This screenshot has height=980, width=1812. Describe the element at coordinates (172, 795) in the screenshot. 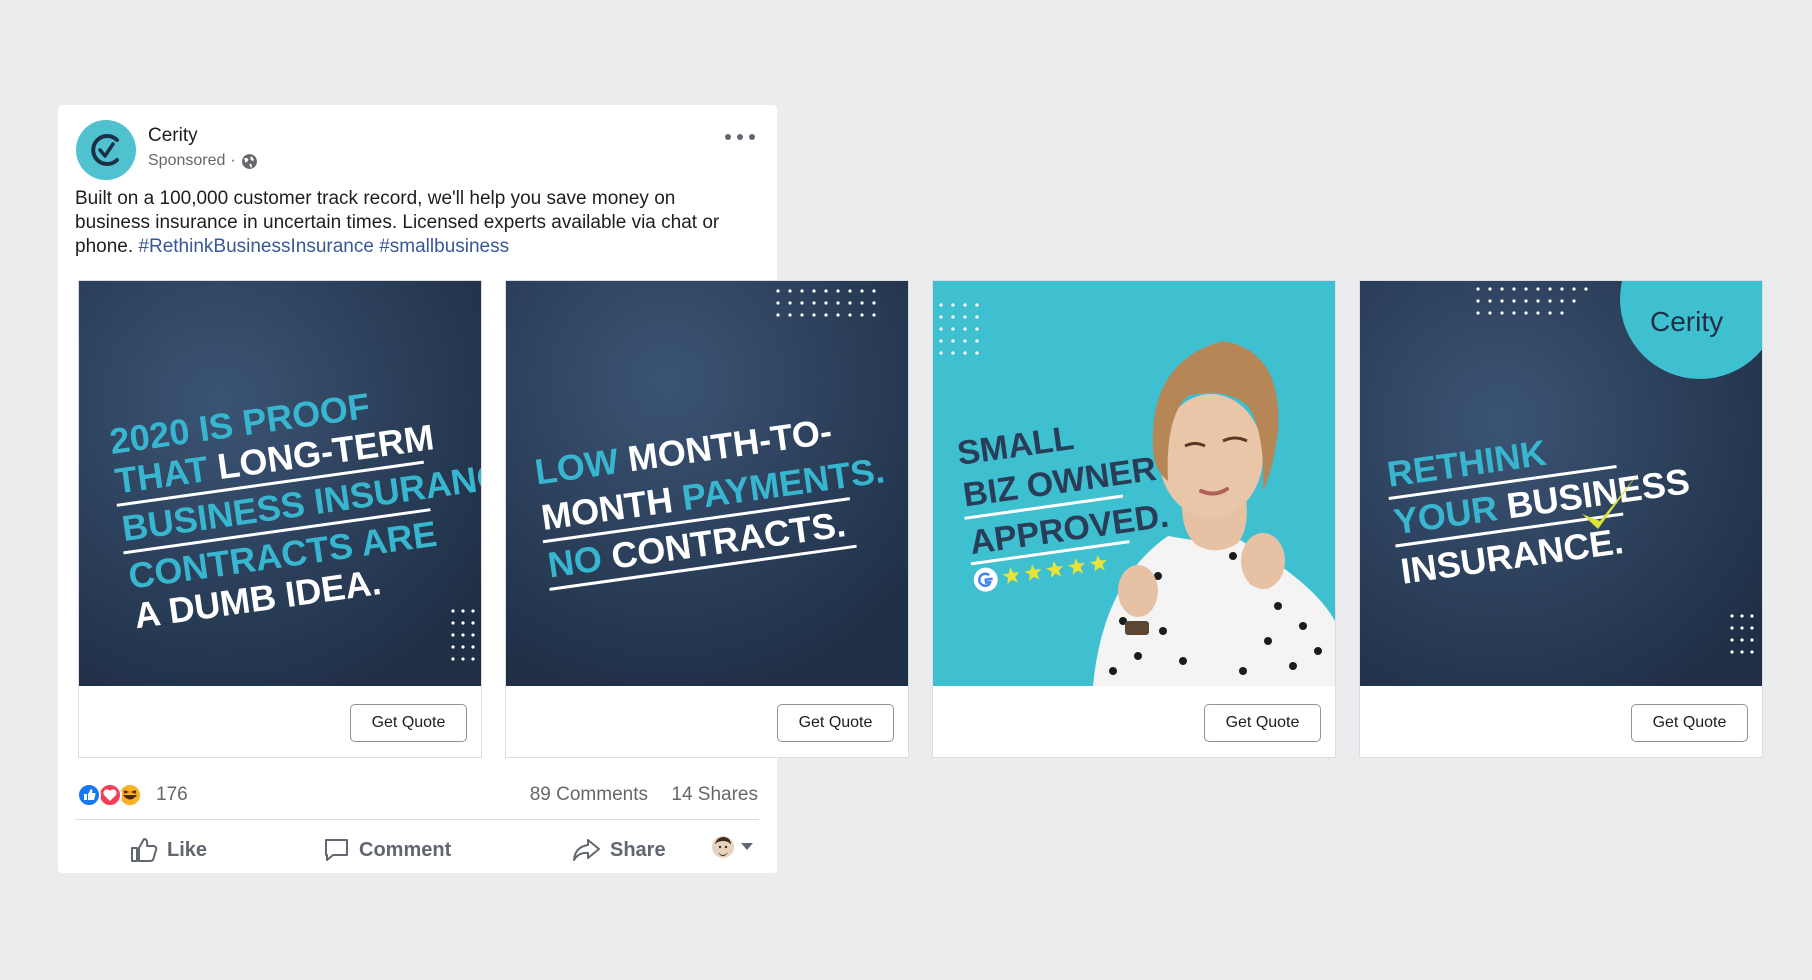

I see `reaction-count: 176` at that location.